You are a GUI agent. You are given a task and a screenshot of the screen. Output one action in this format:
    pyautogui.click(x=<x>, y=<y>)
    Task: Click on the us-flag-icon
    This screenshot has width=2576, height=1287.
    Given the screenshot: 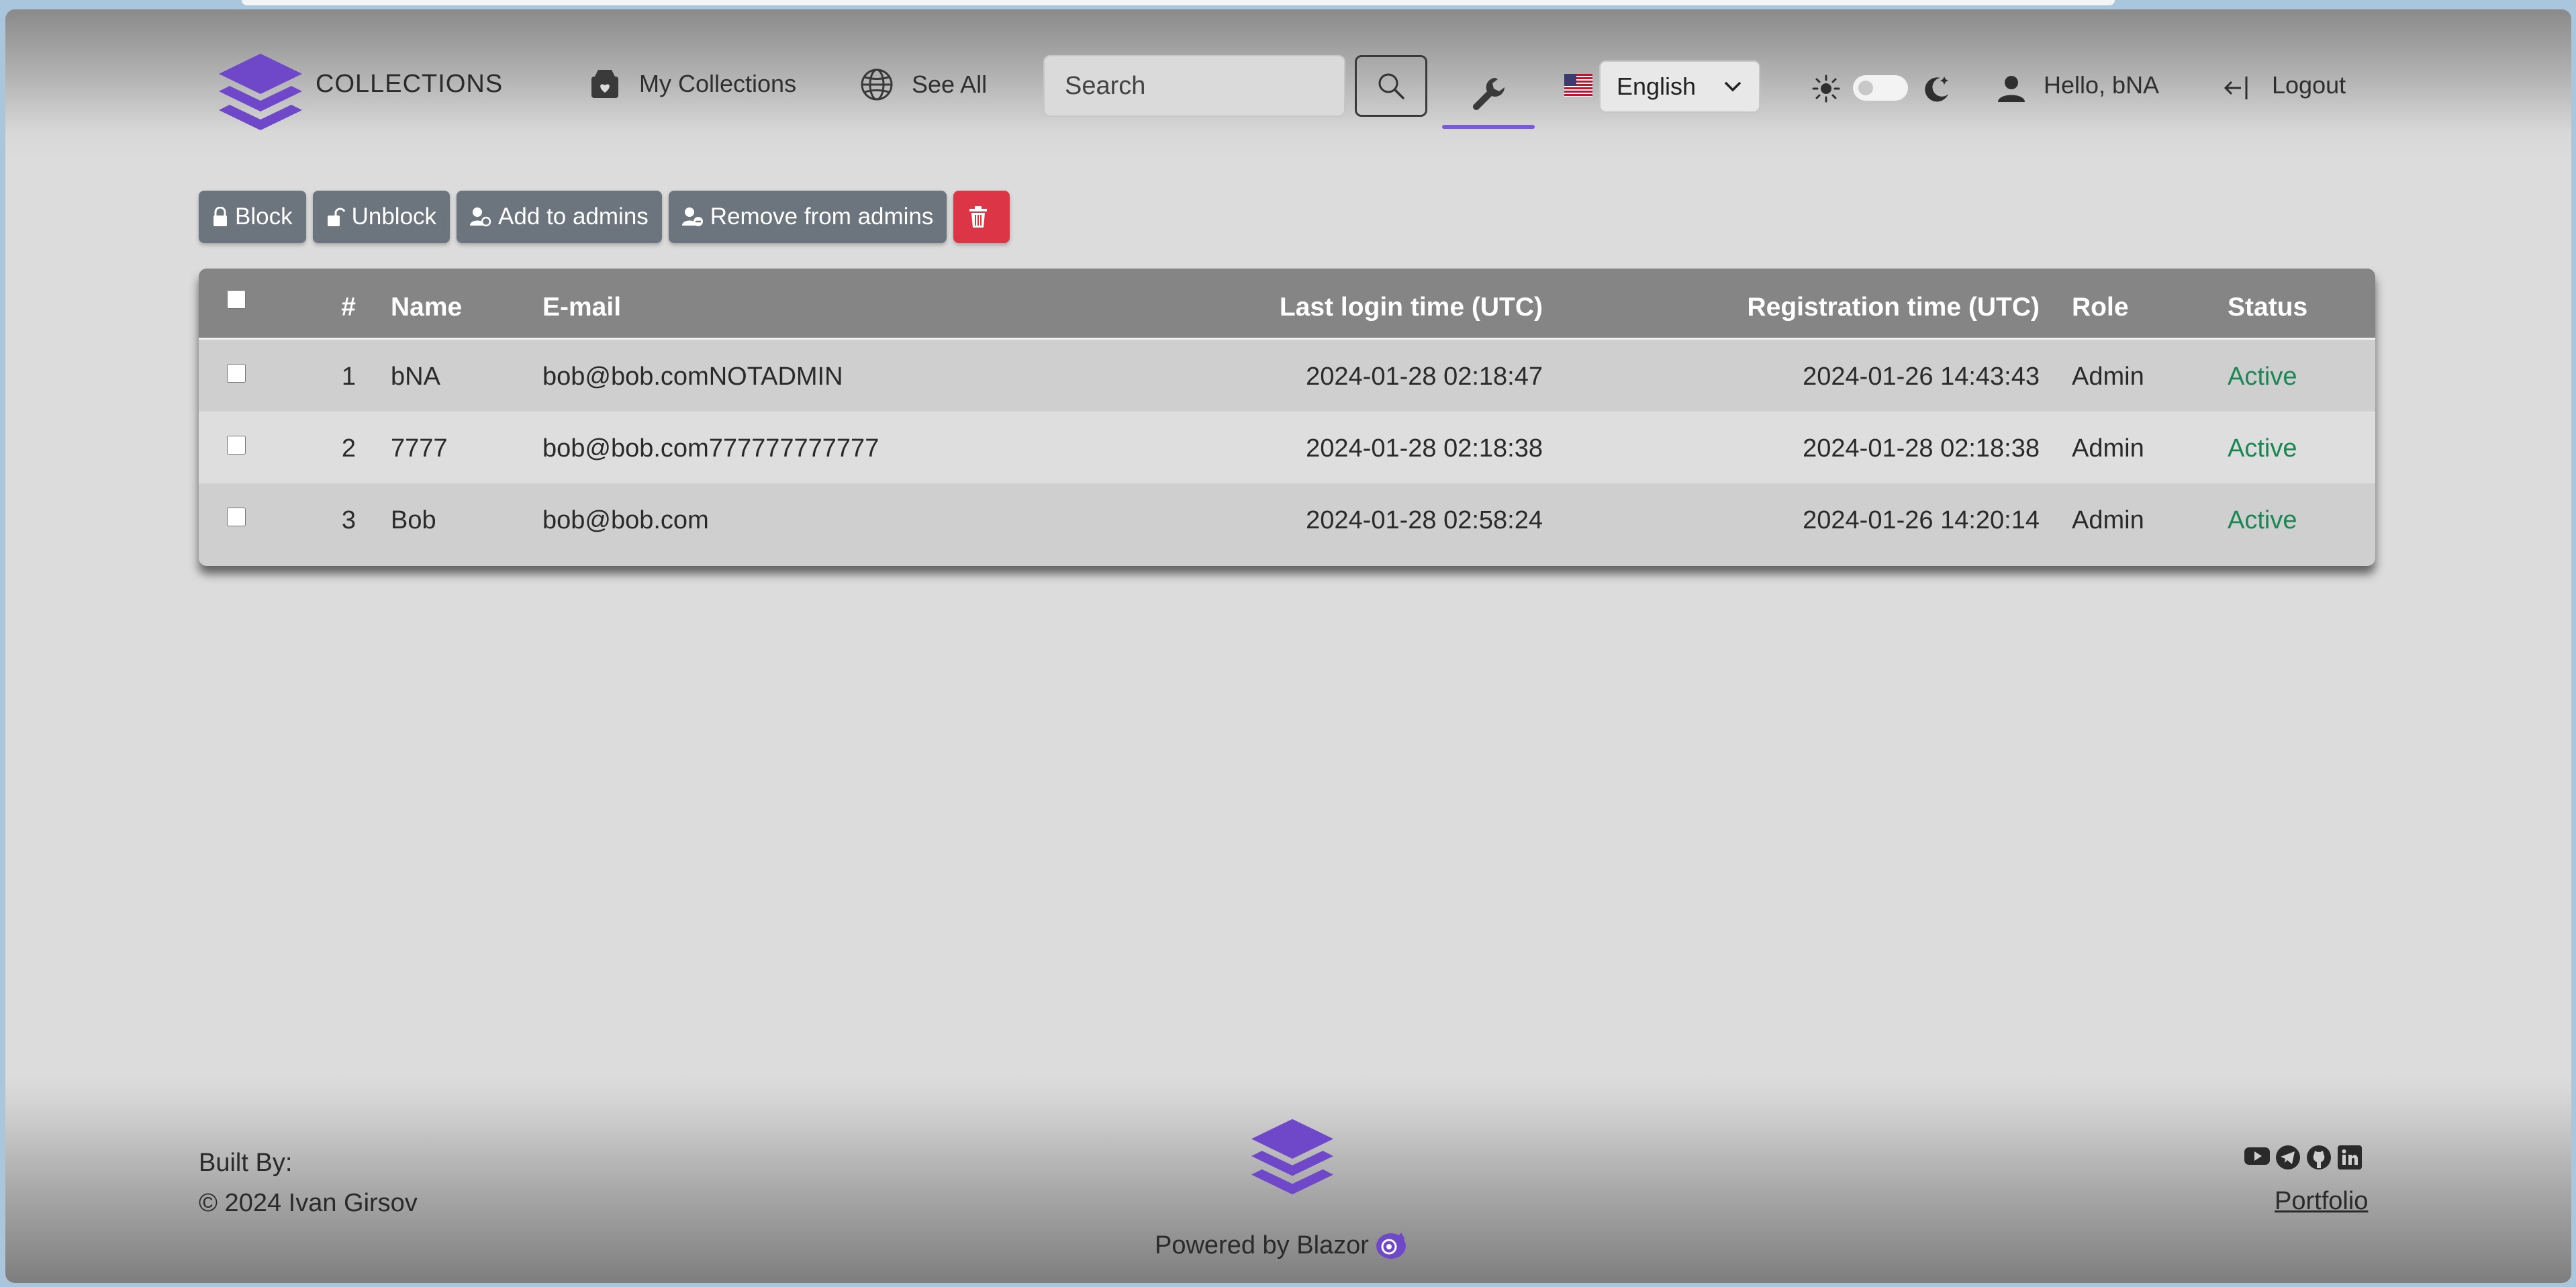 What is the action you would take?
    pyautogui.click(x=1578, y=85)
    